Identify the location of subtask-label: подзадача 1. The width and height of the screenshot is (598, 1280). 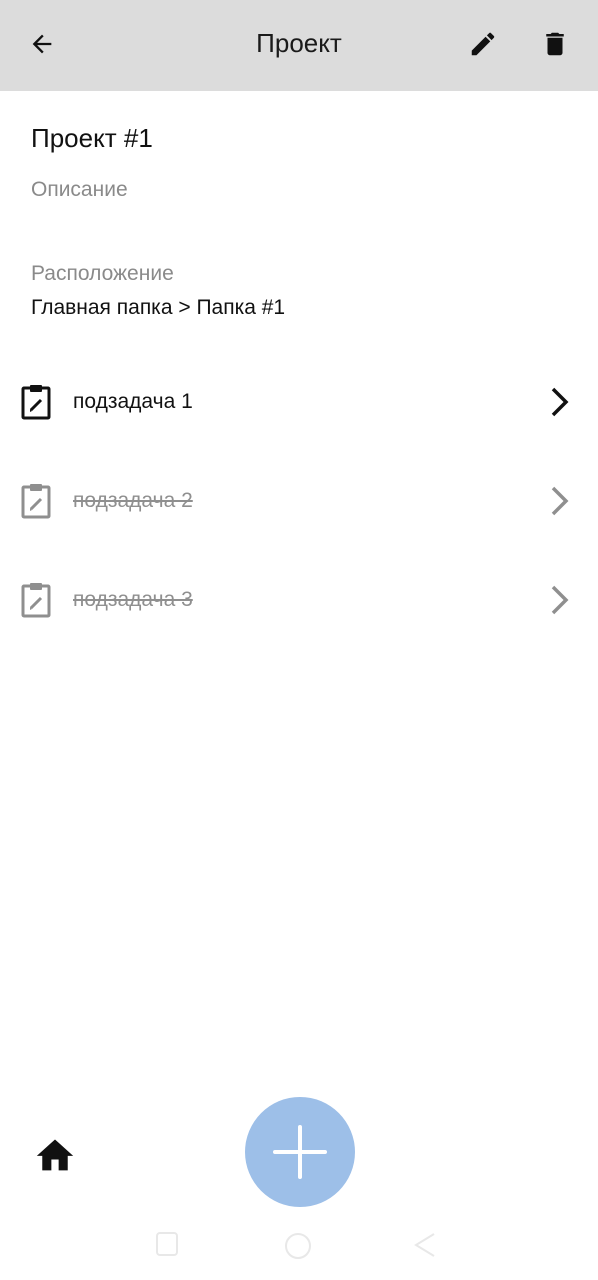
(133, 401).